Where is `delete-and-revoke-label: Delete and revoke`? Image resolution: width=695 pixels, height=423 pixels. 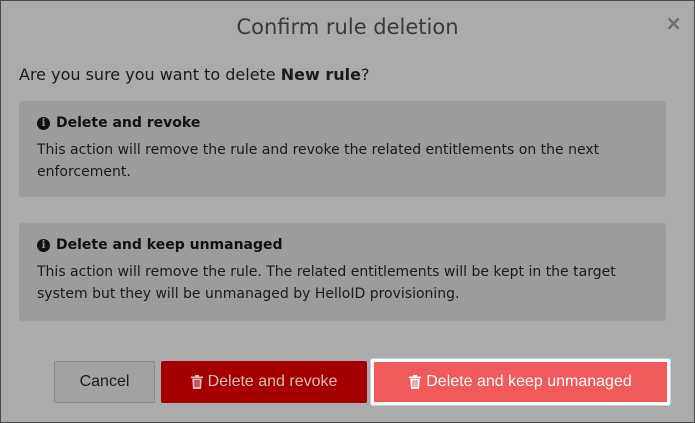
delete-and-revoke-label: Delete and revoke is located at coordinates (272, 381).